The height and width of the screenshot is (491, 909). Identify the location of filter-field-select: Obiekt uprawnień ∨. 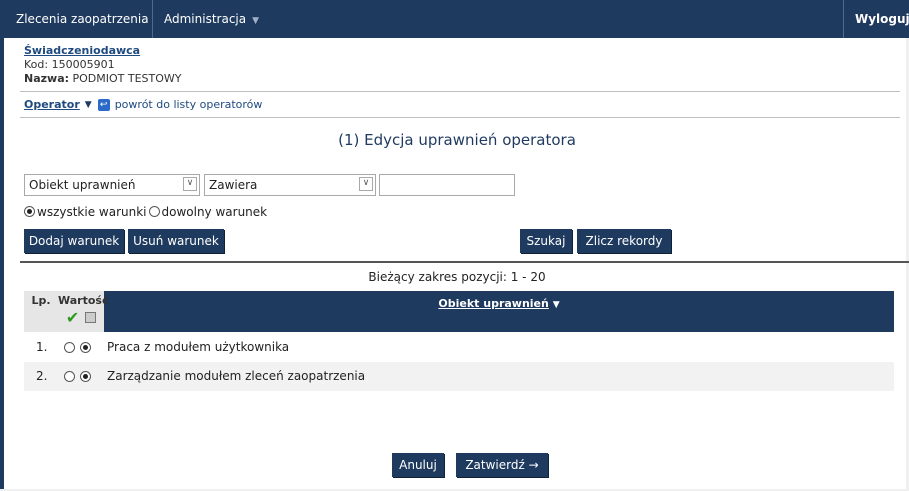
(112, 185).